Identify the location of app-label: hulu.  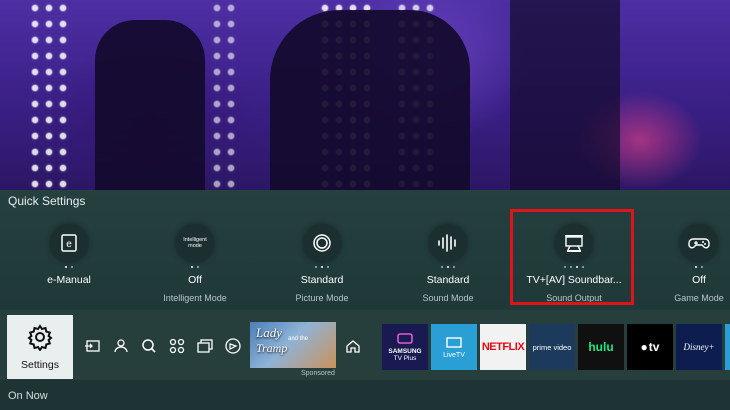
(601, 347).